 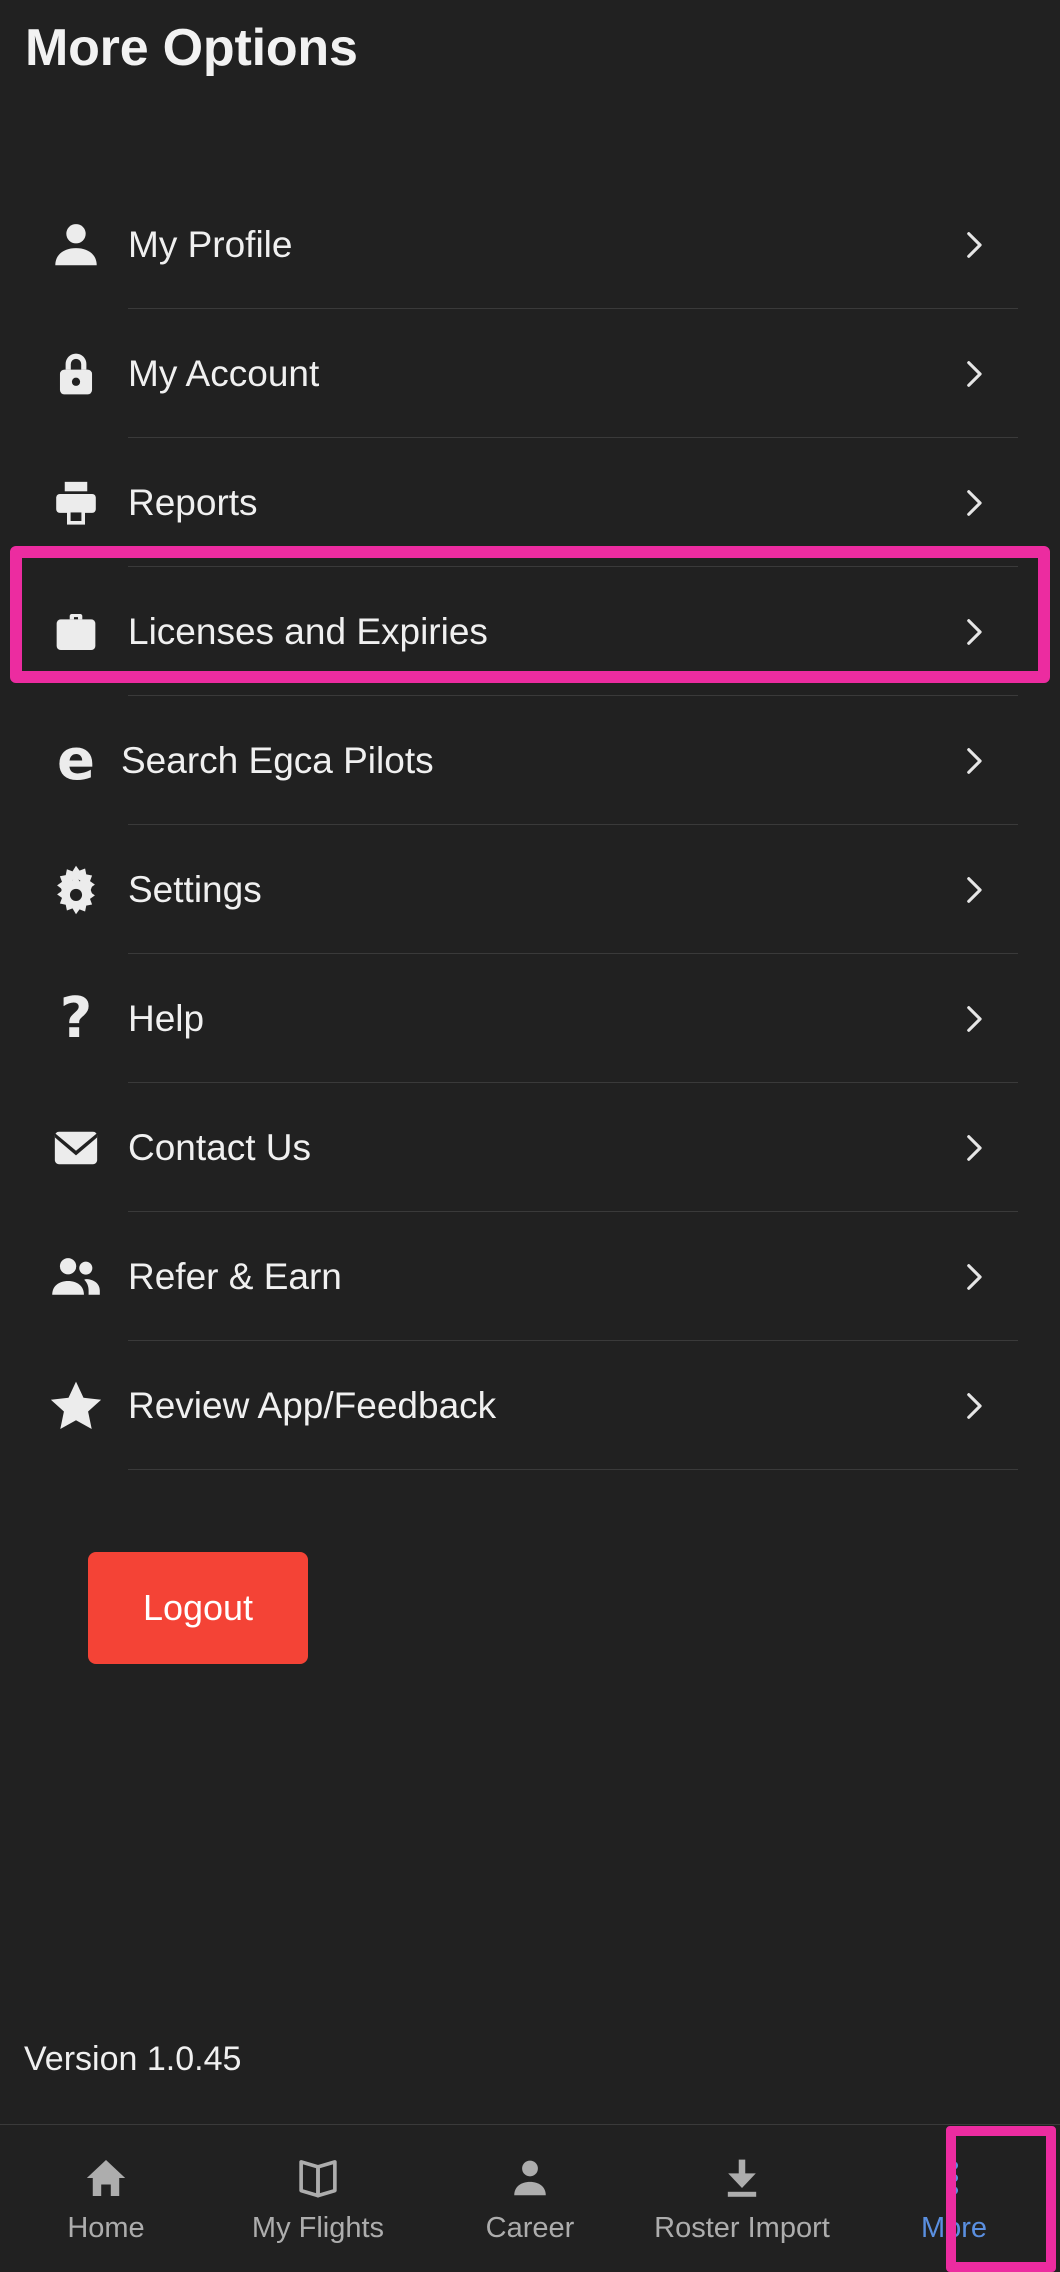 I want to click on nav-tab-more: More, so click(x=954, y=2198).